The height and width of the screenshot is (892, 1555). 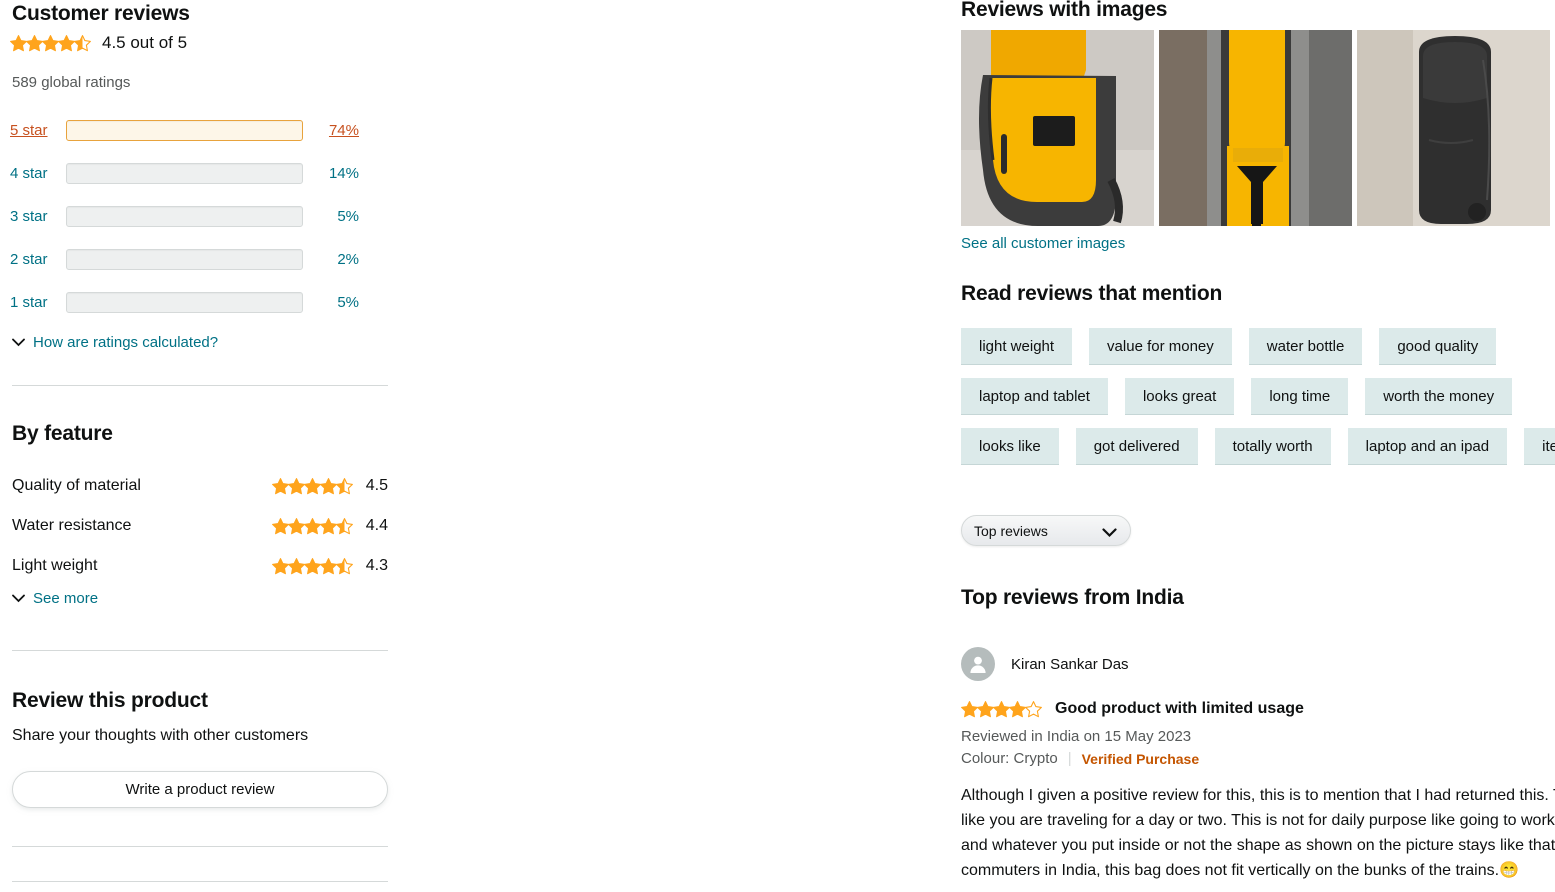 I want to click on grinning-emoji-icon: 😁, so click(x=1509, y=870).